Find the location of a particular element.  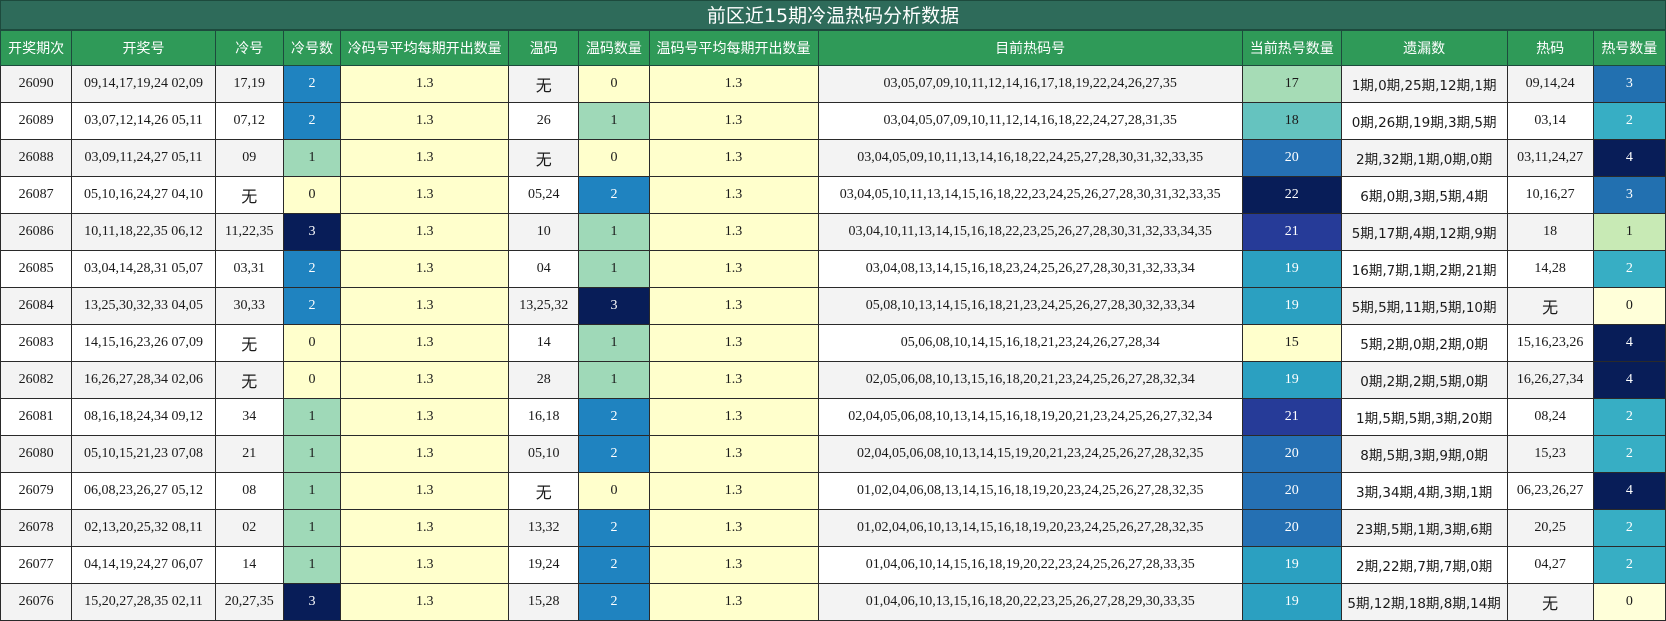

cell-cold: 09 is located at coordinates (249, 158).